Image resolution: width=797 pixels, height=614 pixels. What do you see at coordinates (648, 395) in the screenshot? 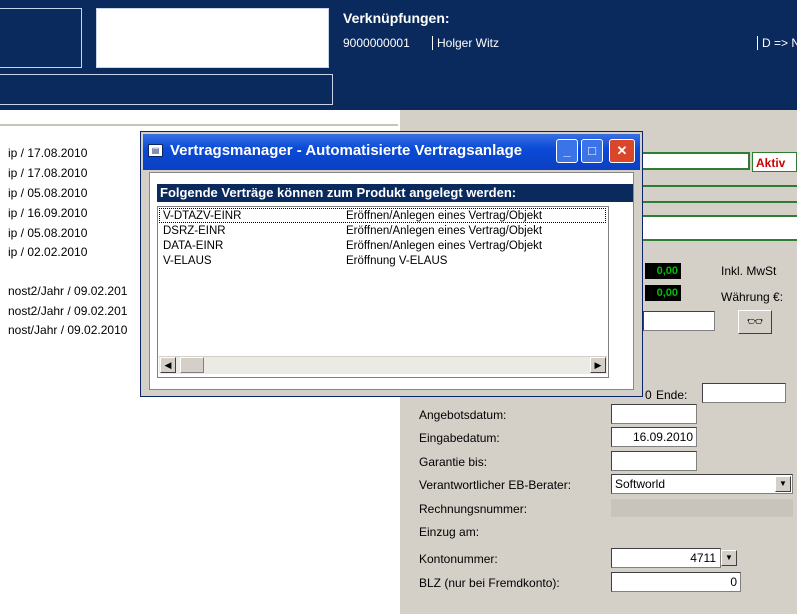
I see `zero-fragment: 0` at bounding box center [648, 395].